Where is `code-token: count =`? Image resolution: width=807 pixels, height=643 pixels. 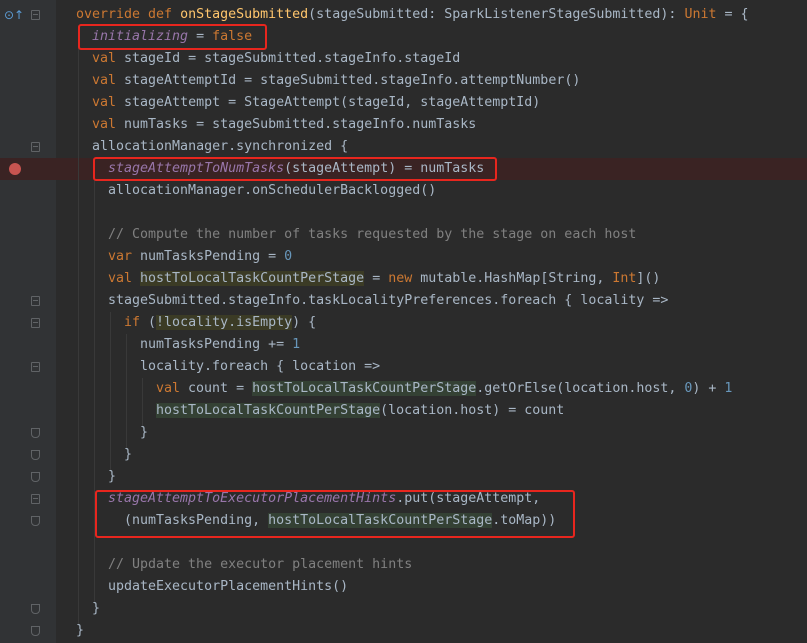 code-token: count = is located at coordinates (220, 388).